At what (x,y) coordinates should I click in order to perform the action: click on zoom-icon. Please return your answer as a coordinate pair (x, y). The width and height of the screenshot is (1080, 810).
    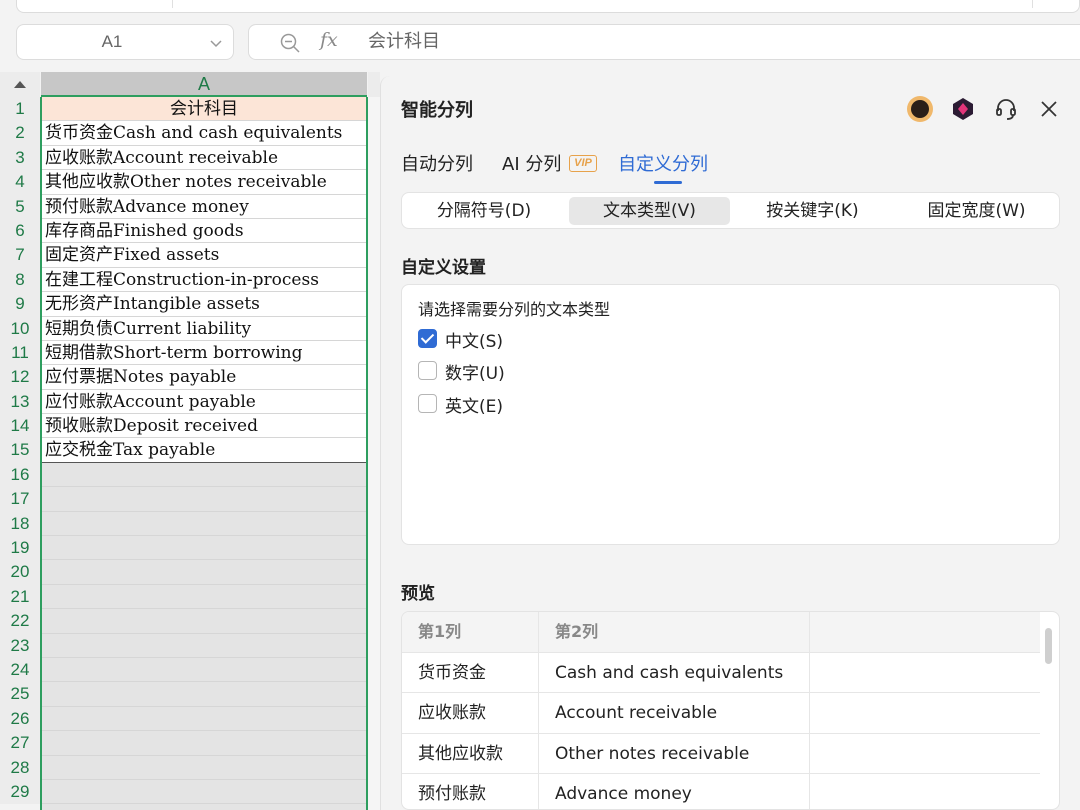
    Looking at the image, I should click on (290, 43).